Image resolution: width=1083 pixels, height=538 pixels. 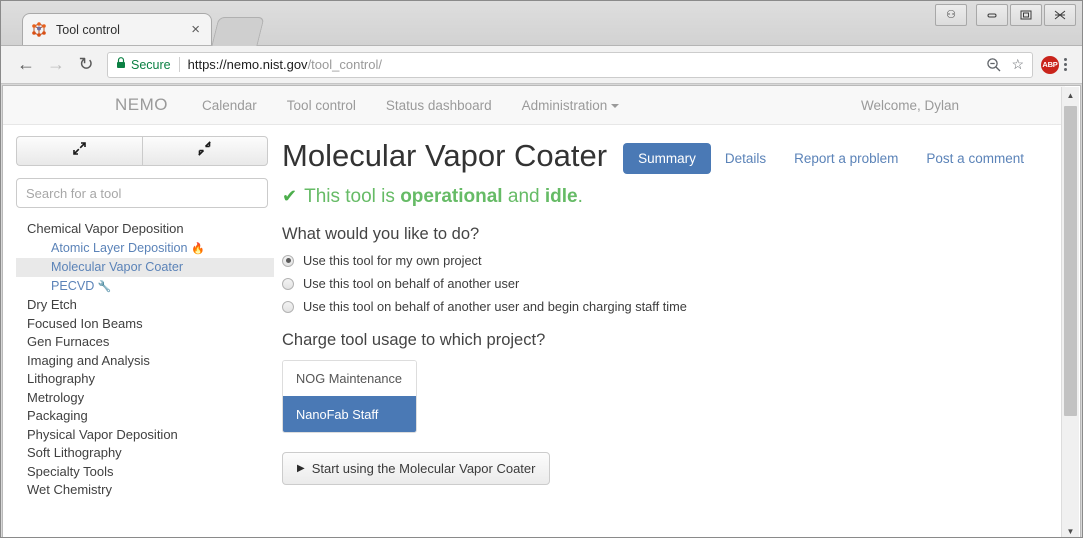 What do you see at coordinates (145, 453) in the screenshot?
I see `tree-category-soft-lithography: Soft Lithography` at bounding box center [145, 453].